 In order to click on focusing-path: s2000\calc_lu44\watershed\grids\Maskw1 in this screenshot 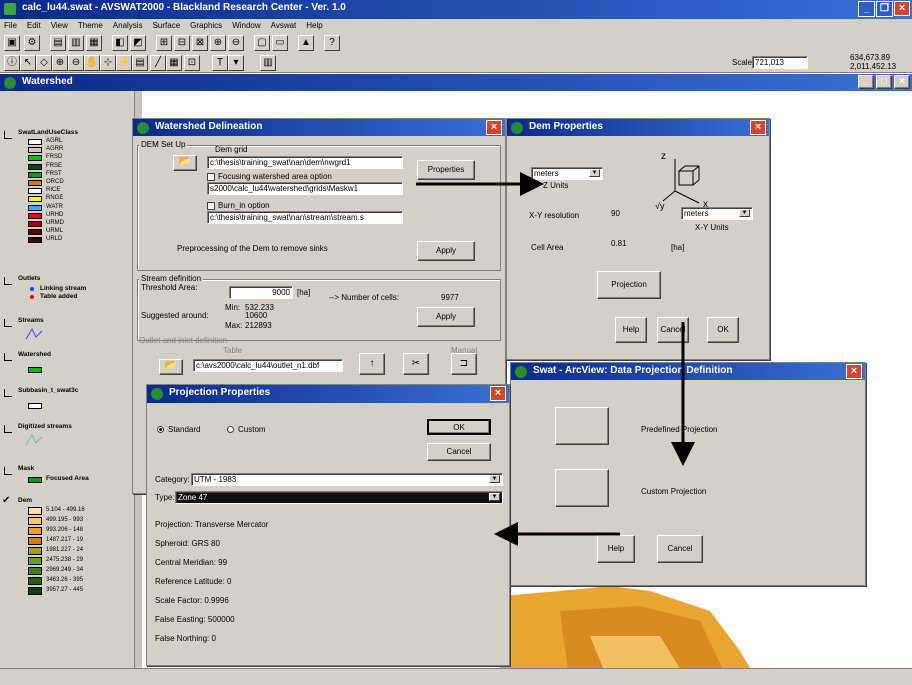, I will do `click(305, 188)`.